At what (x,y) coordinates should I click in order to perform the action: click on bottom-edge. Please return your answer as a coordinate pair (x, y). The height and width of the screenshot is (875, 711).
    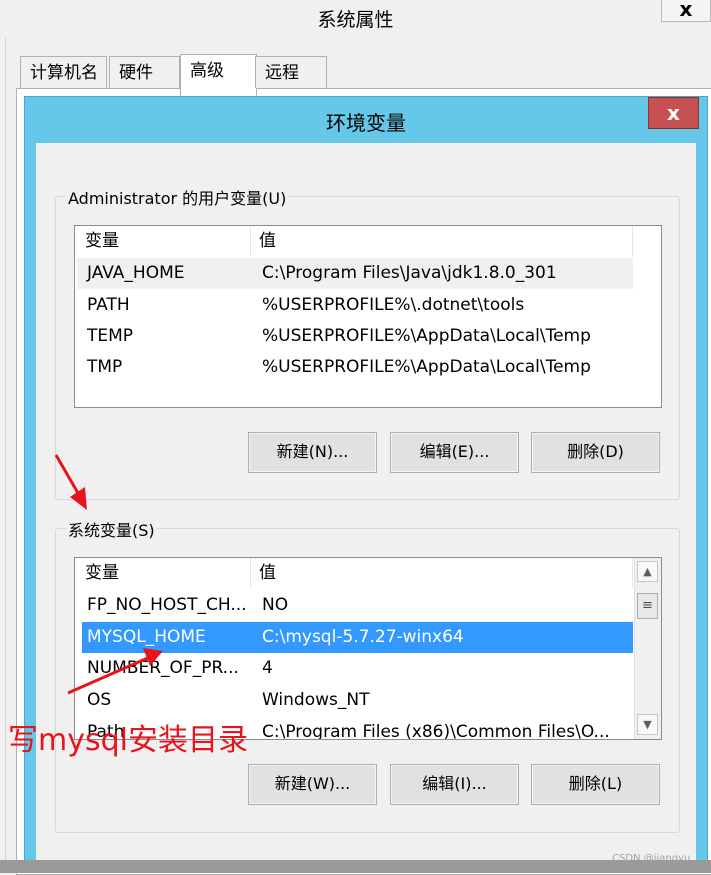
    Looking at the image, I should click on (355, 866).